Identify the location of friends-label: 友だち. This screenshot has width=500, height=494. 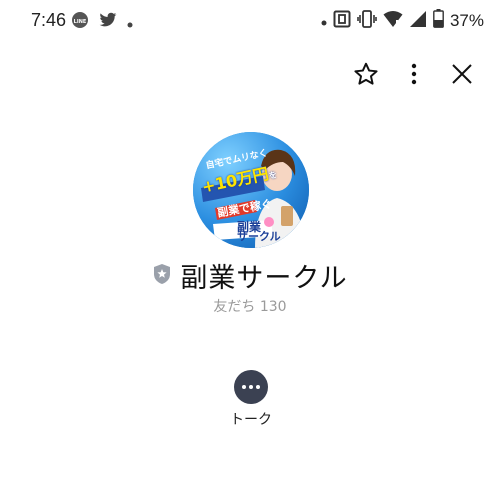
(234, 307).